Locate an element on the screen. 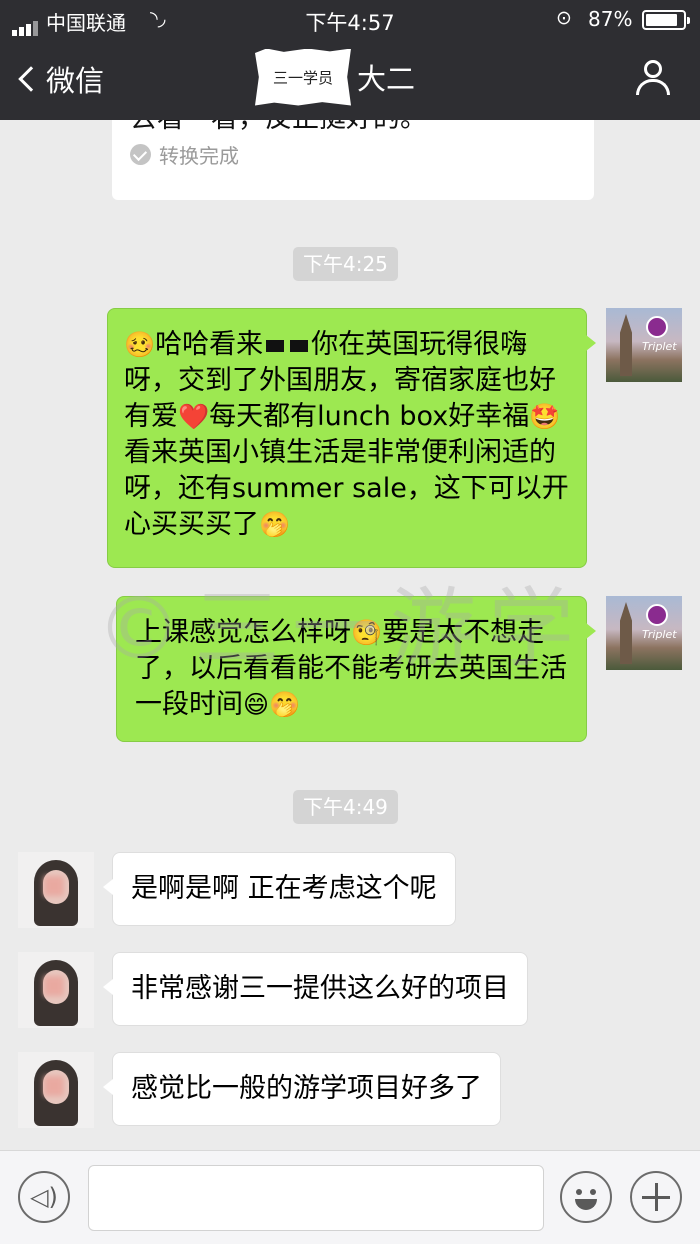 This screenshot has height=1244, width=700. message-bubble-received: 是啊是啊 正在考虑这个呢 is located at coordinates (279, 889).